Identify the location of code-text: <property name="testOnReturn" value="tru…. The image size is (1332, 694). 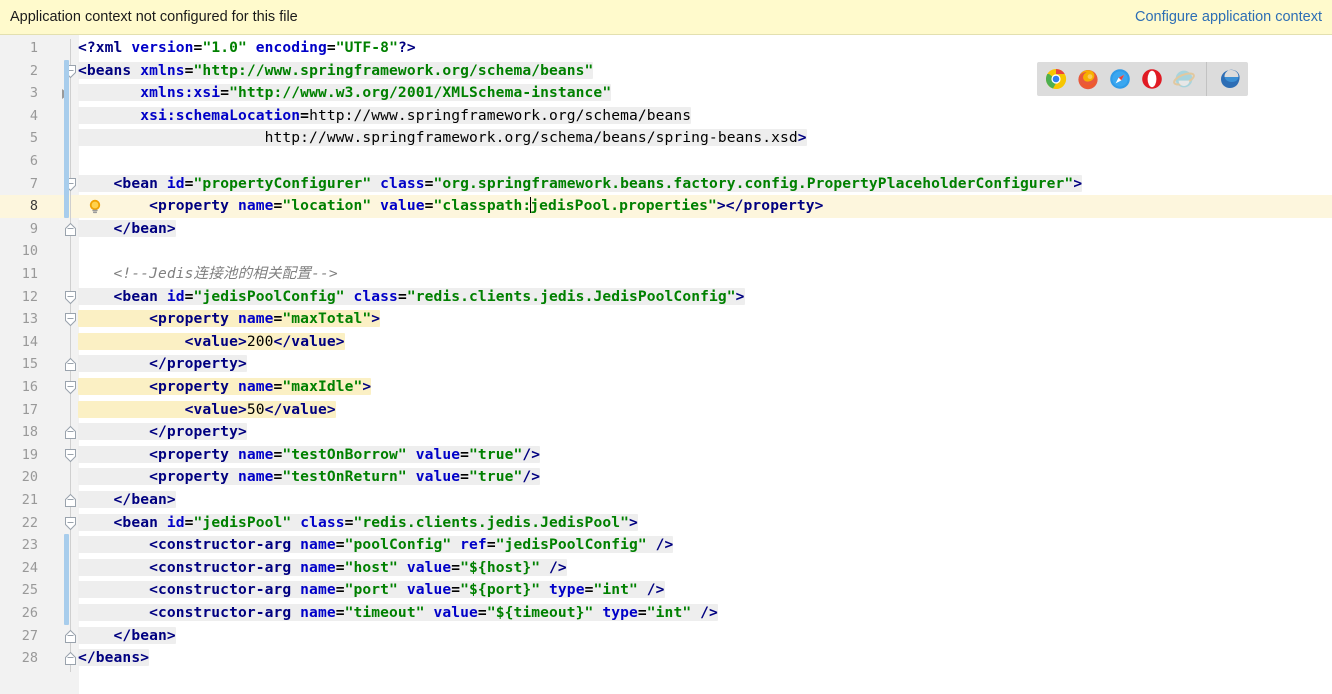
(309, 477).